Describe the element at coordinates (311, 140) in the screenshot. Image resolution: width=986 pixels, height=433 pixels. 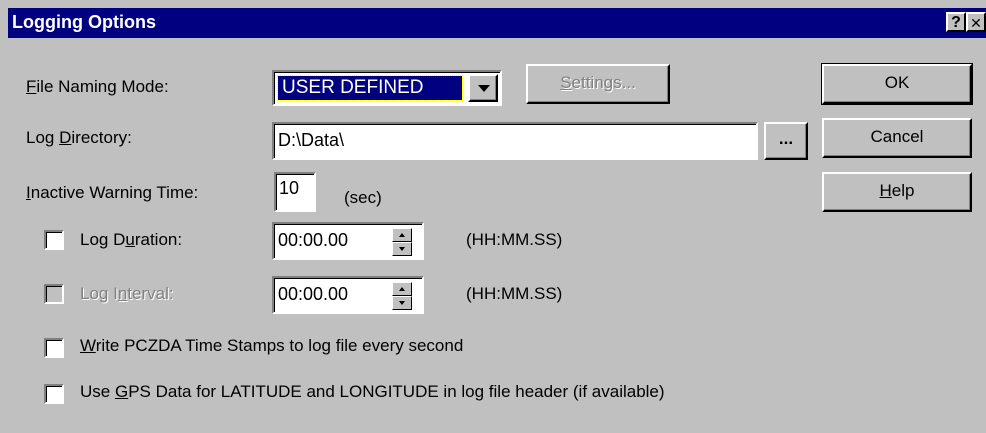
I see `log-directory-value: D:\Data\` at that location.